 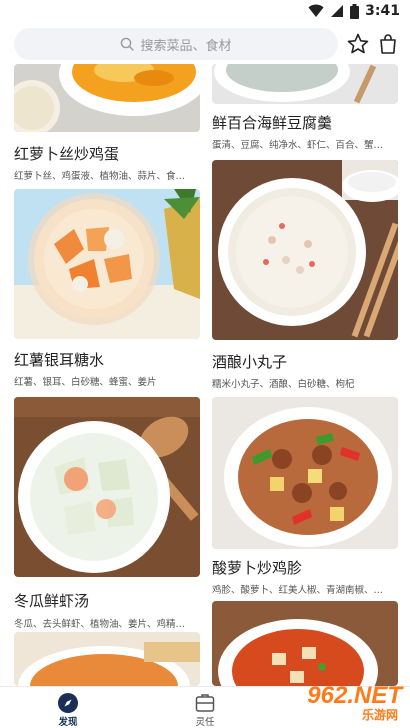 I want to click on wifi-icon, so click(x=316, y=10).